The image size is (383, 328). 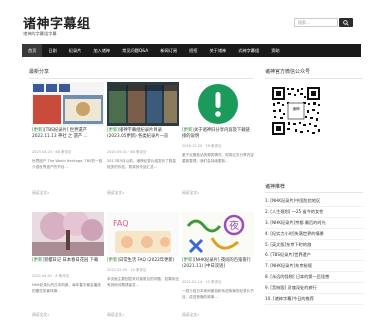 What do you see at coordinates (314, 223) in the screenshot?
I see `recommend-item: 3. [NHK纪录片]京都 最后的时光` at bounding box center [314, 223].